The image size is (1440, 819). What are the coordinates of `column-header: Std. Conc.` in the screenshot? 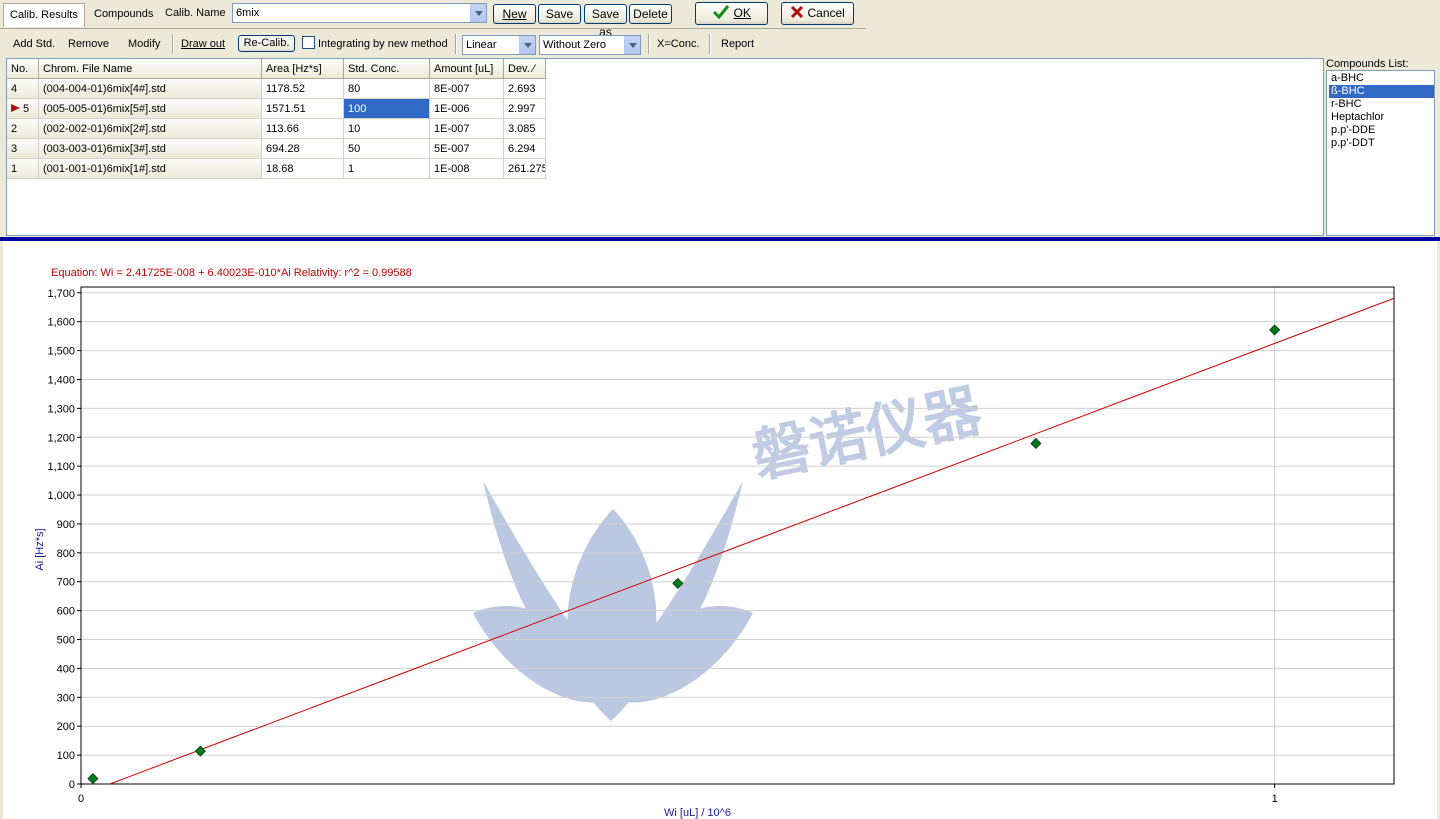 It's located at (387, 69).